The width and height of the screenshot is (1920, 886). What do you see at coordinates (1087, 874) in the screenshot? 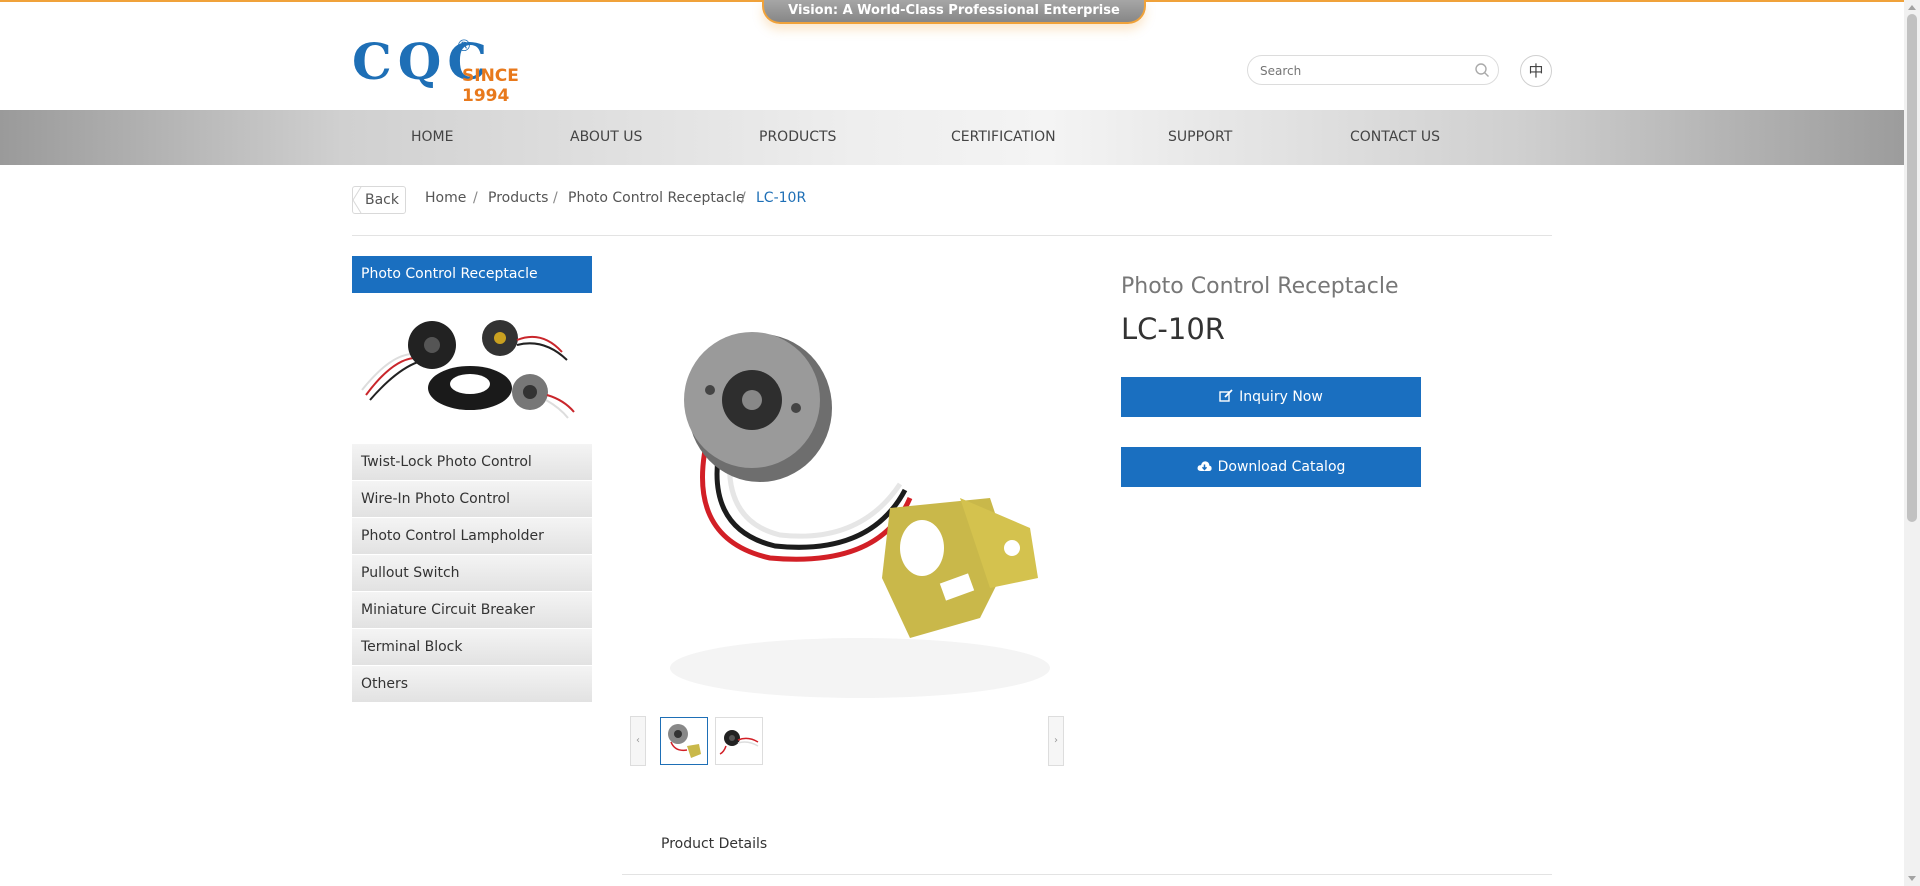
I see `details-divider` at bounding box center [1087, 874].